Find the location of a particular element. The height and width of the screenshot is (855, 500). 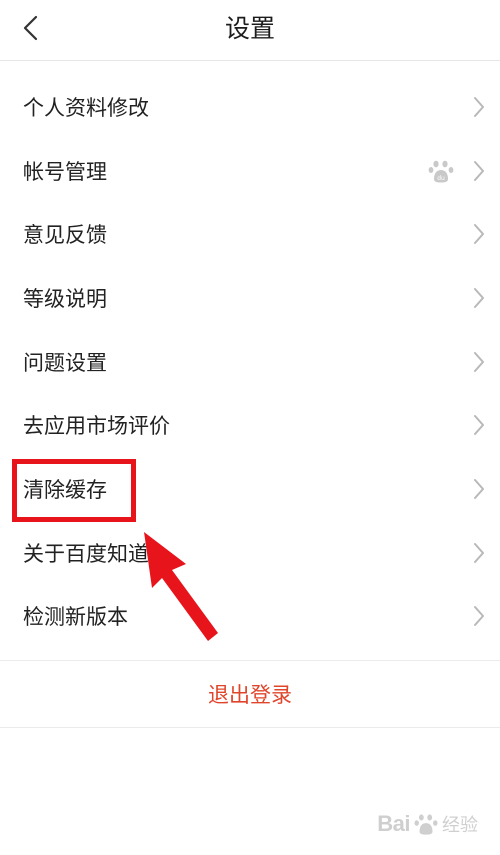

watermark-text-cn: 经验 is located at coordinates (460, 825).